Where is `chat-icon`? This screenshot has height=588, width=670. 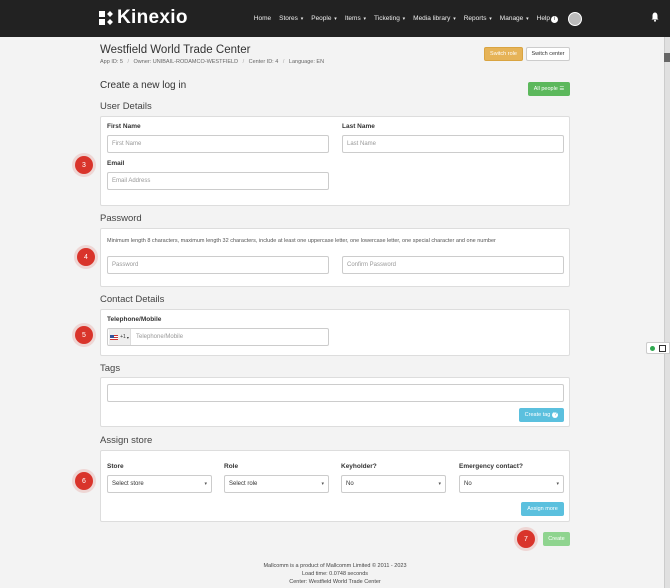 chat-icon is located at coordinates (662, 348).